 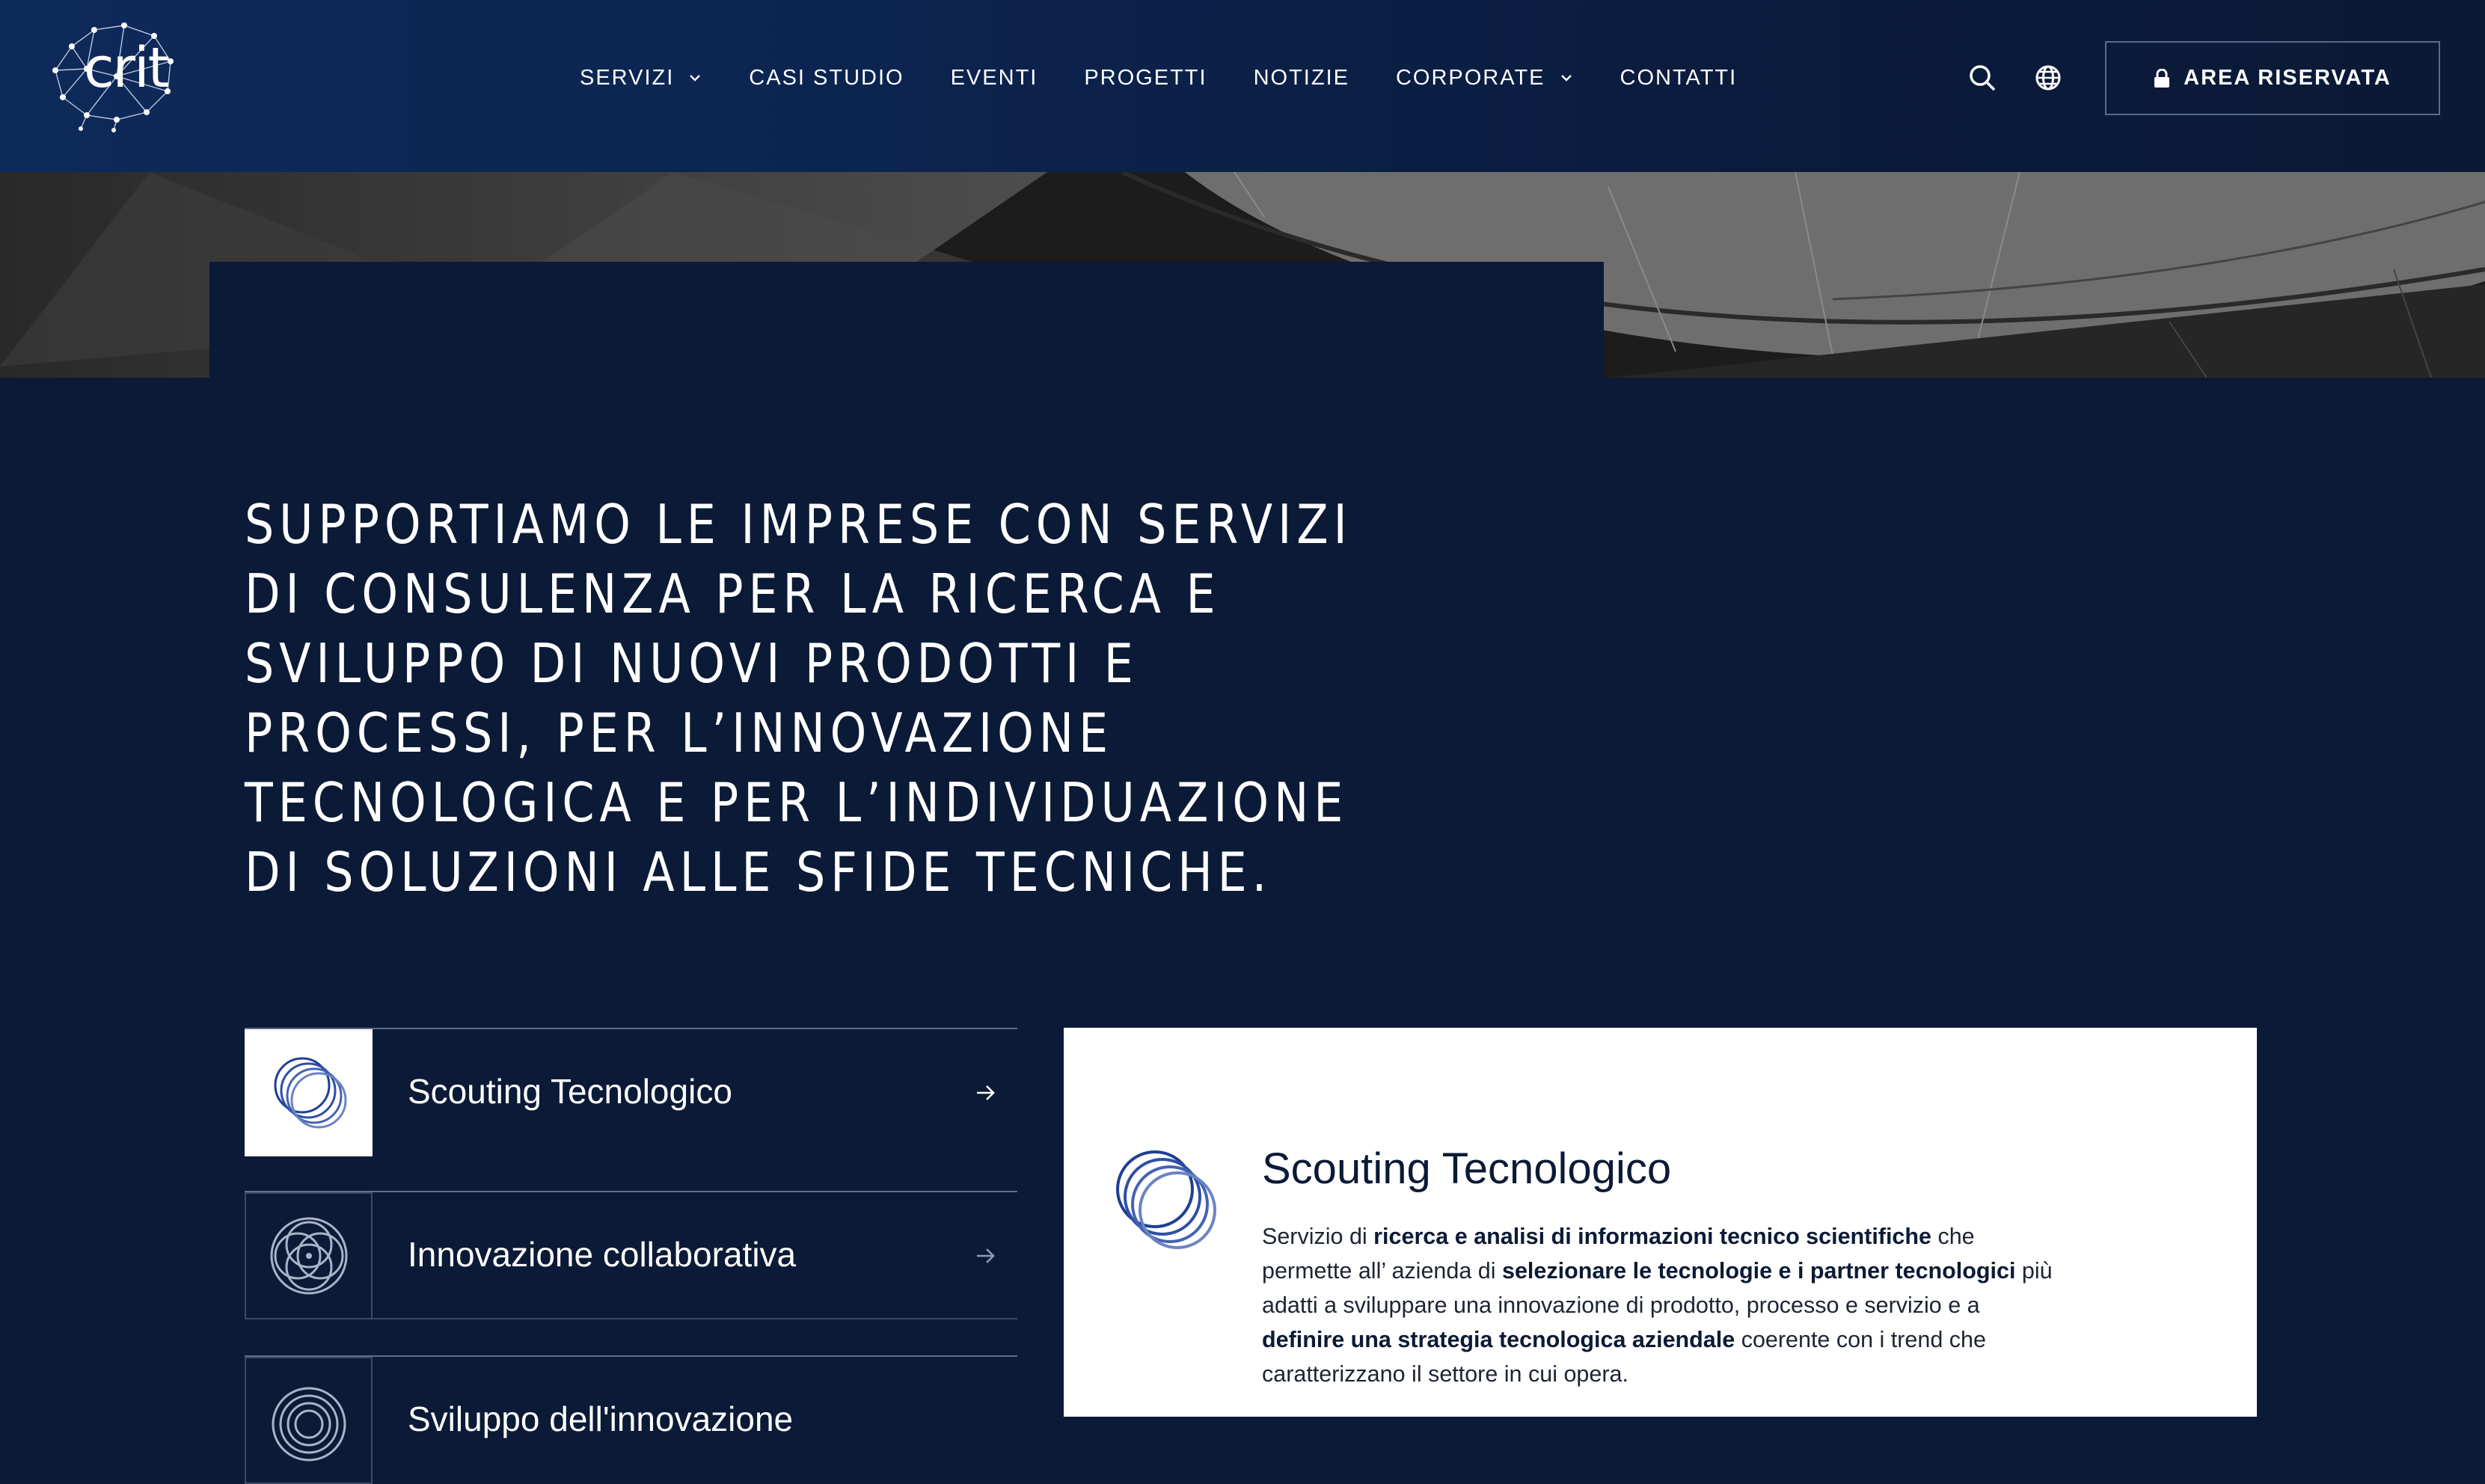 I want to click on service-item-scouting: Scouting Tecnologico, so click(x=631, y=1092).